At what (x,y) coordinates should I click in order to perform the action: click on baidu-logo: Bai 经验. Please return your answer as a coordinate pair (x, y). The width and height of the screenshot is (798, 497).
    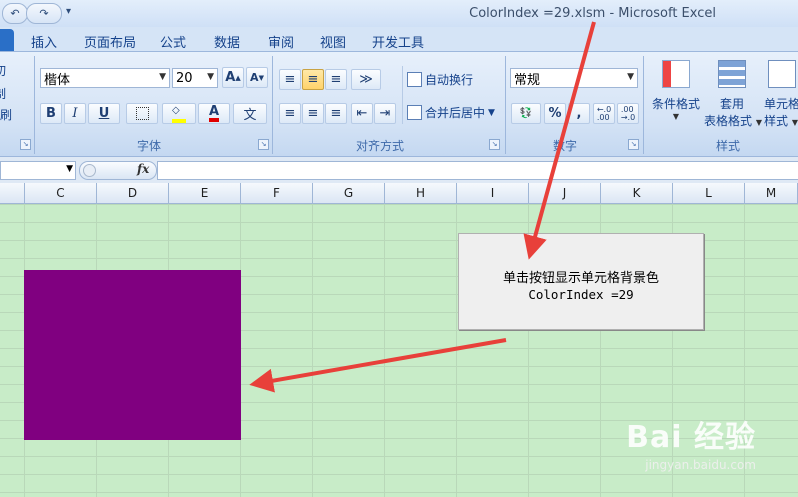
    Looking at the image, I should click on (691, 437).